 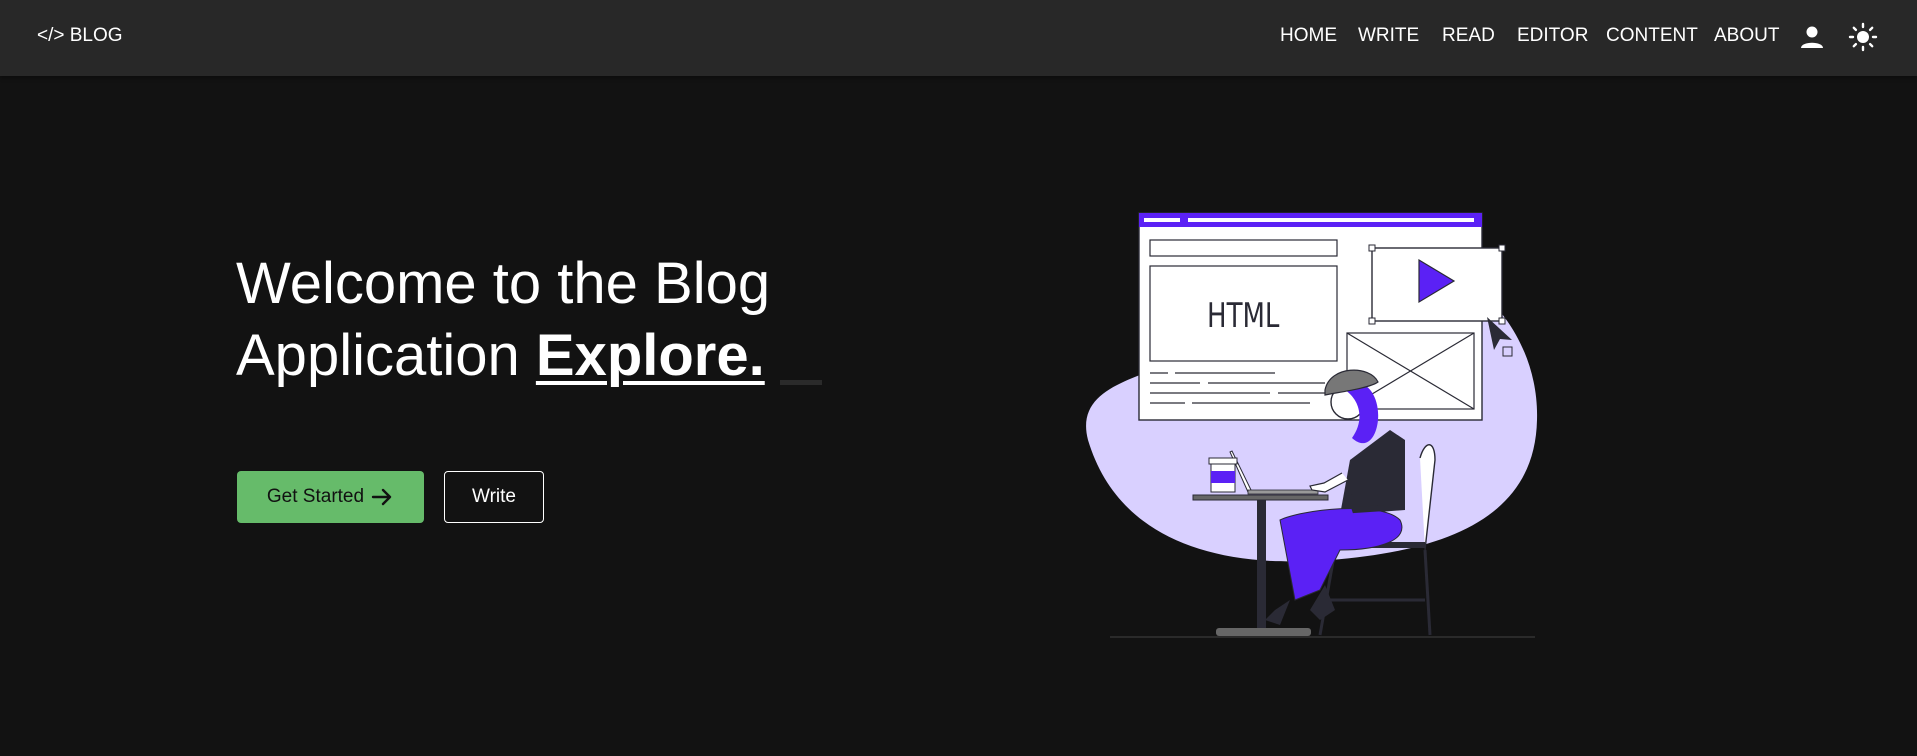 I want to click on hero-title-line2: Application, so click(x=378, y=355).